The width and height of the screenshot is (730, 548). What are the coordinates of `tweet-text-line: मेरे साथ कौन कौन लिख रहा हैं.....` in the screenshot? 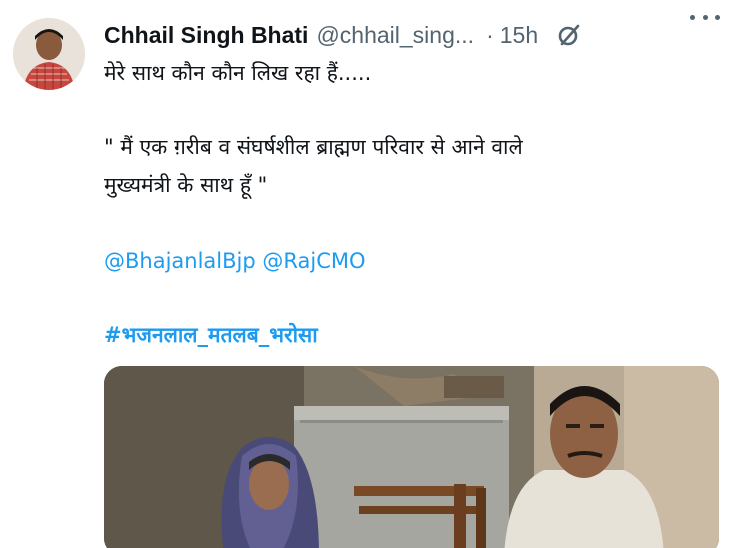 It's located at (238, 73).